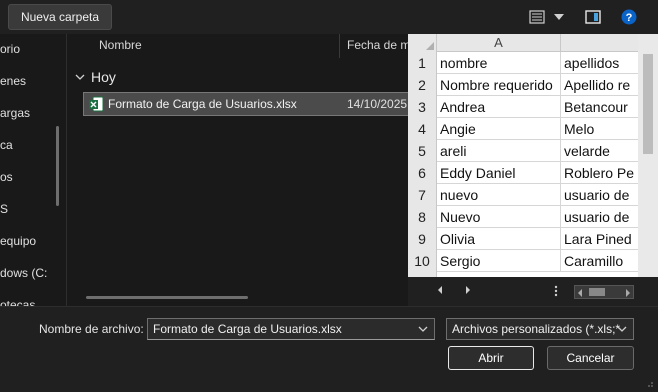 The width and height of the screenshot is (658, 392). What do you see at coordinates (13, 81) in the screenshot?
I see `nav-item: enes` at bounding box center [13, 81].